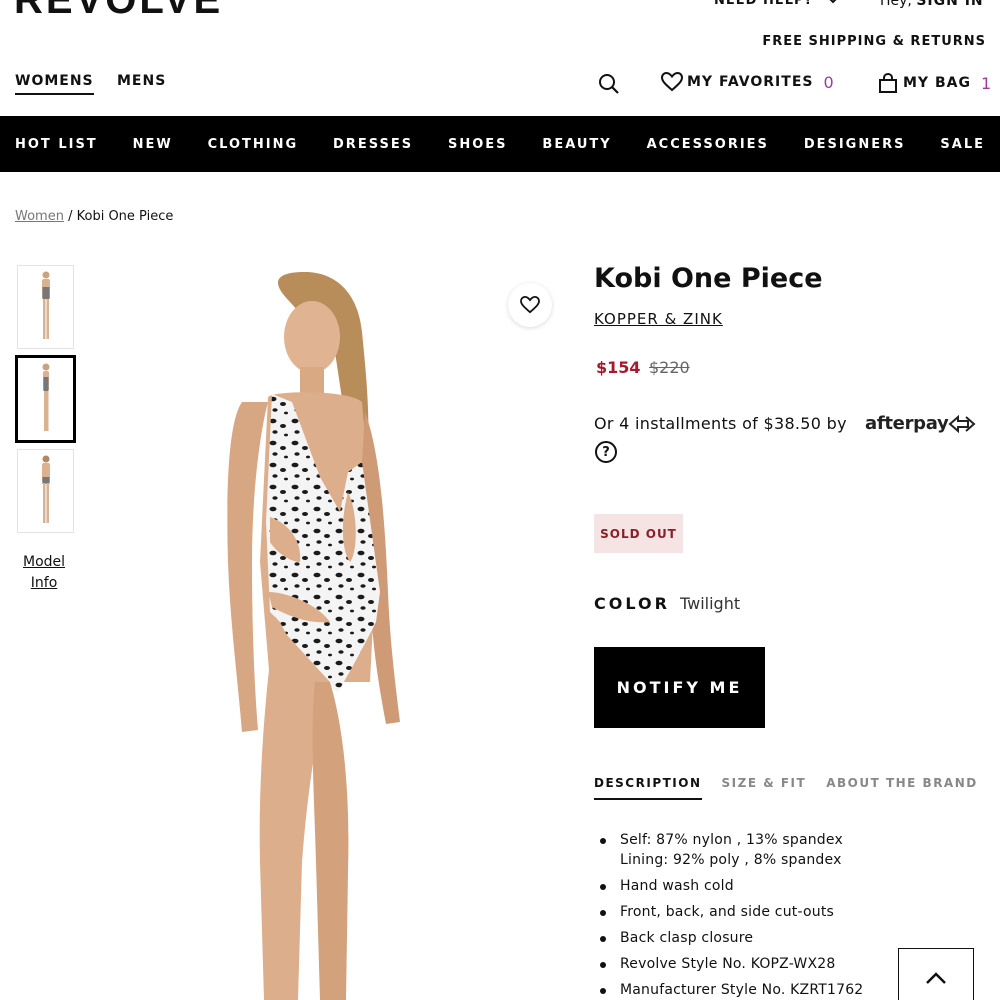  What do you see at coordinates (669, 367) in the screenshot?
I see `original-price: $220` at bounding box center [669, 367].